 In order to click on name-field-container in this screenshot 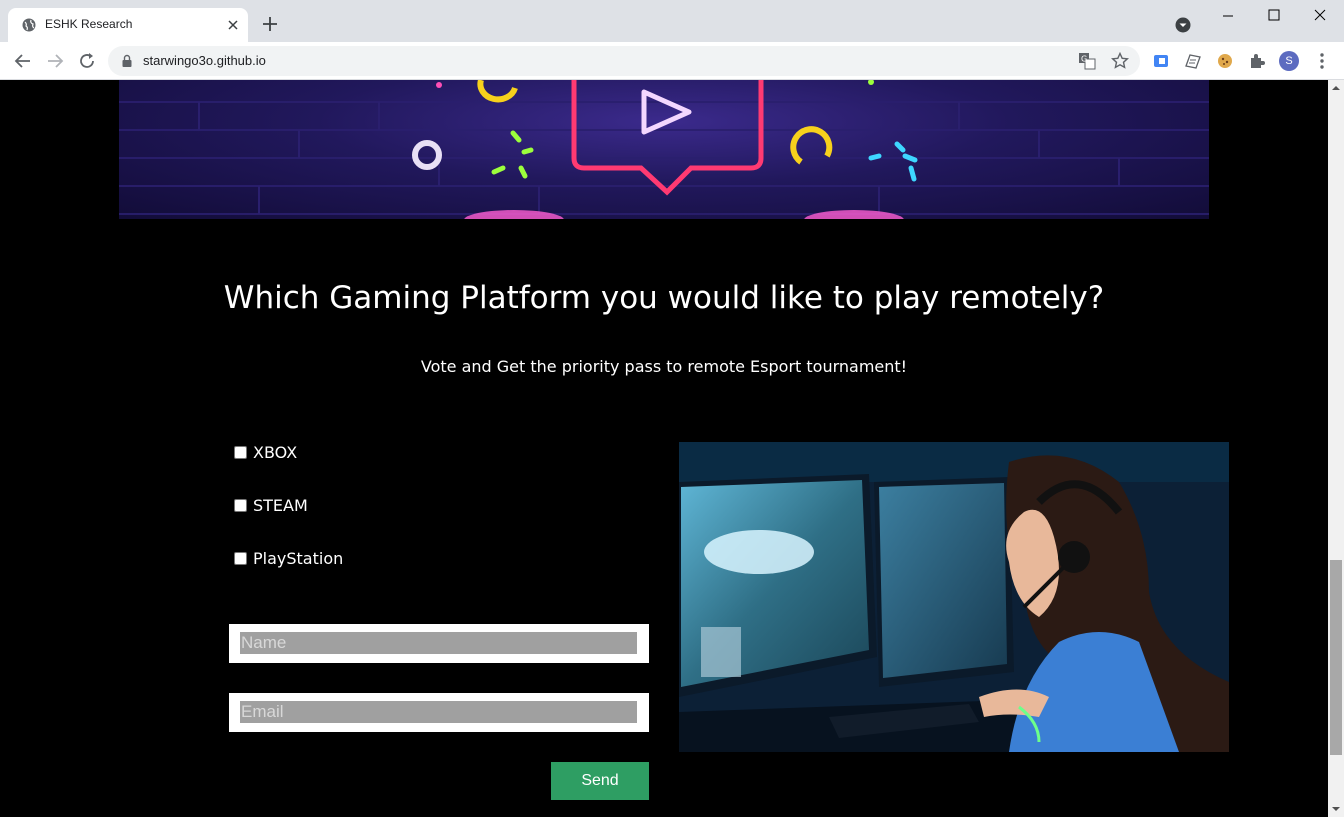, I will do `click(439, 643)`.